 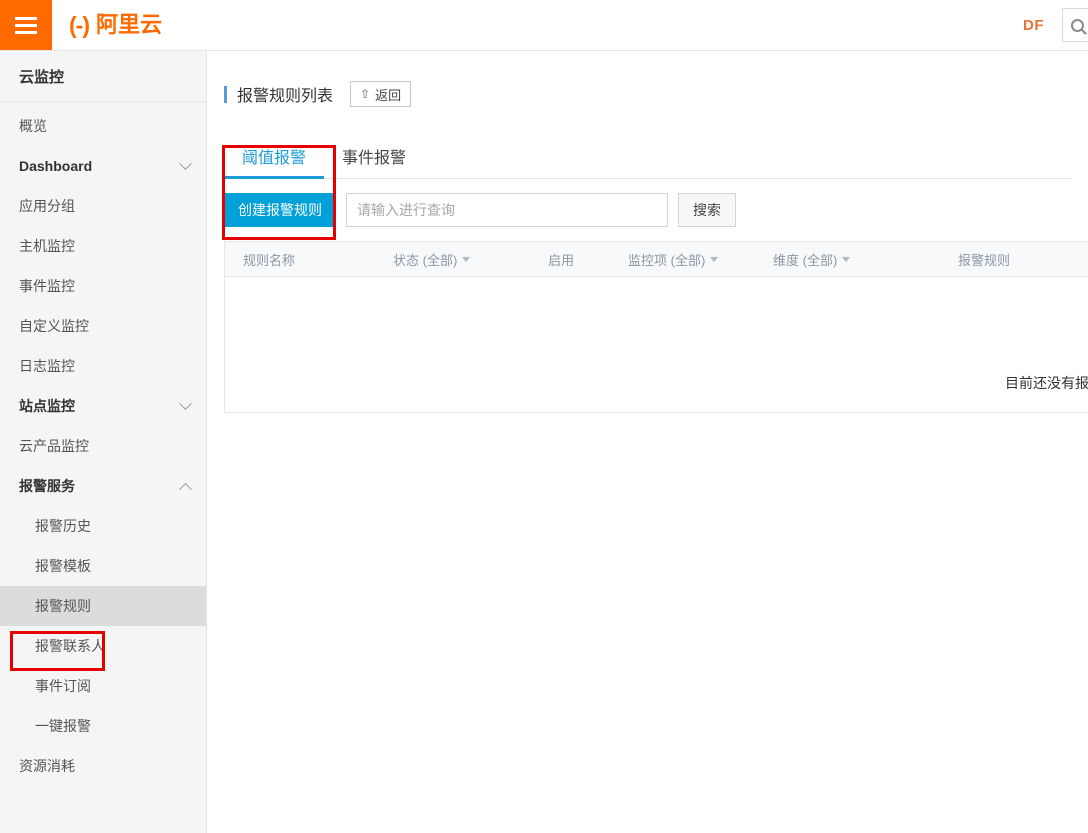 I want to click on sidebar-item-label: 云产品监控, so click(x=54, y=446).